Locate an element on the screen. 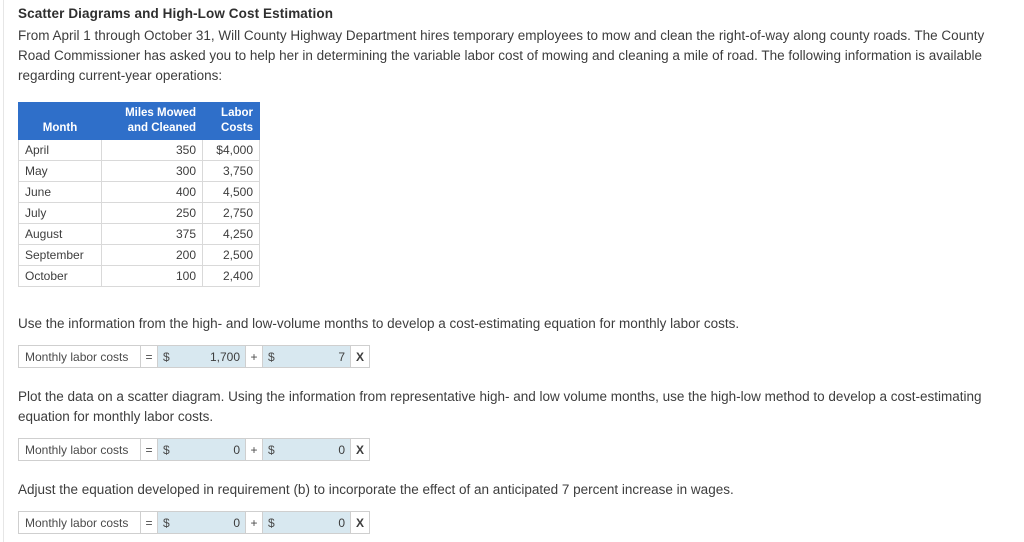 The width and height of the screenshot is (1024, 542). cell-month: October is located at coordinates (60, 276).